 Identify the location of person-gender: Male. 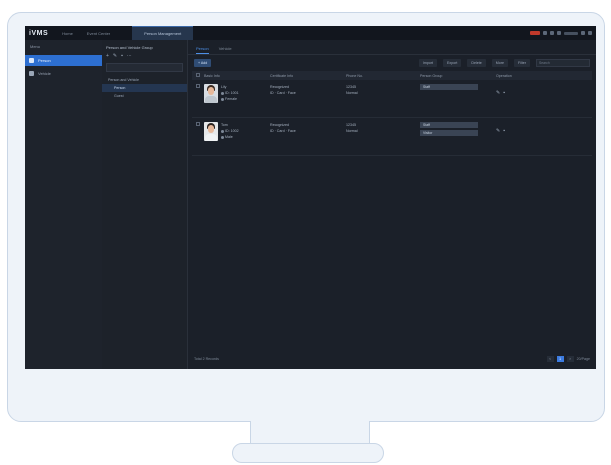
(229, 137).